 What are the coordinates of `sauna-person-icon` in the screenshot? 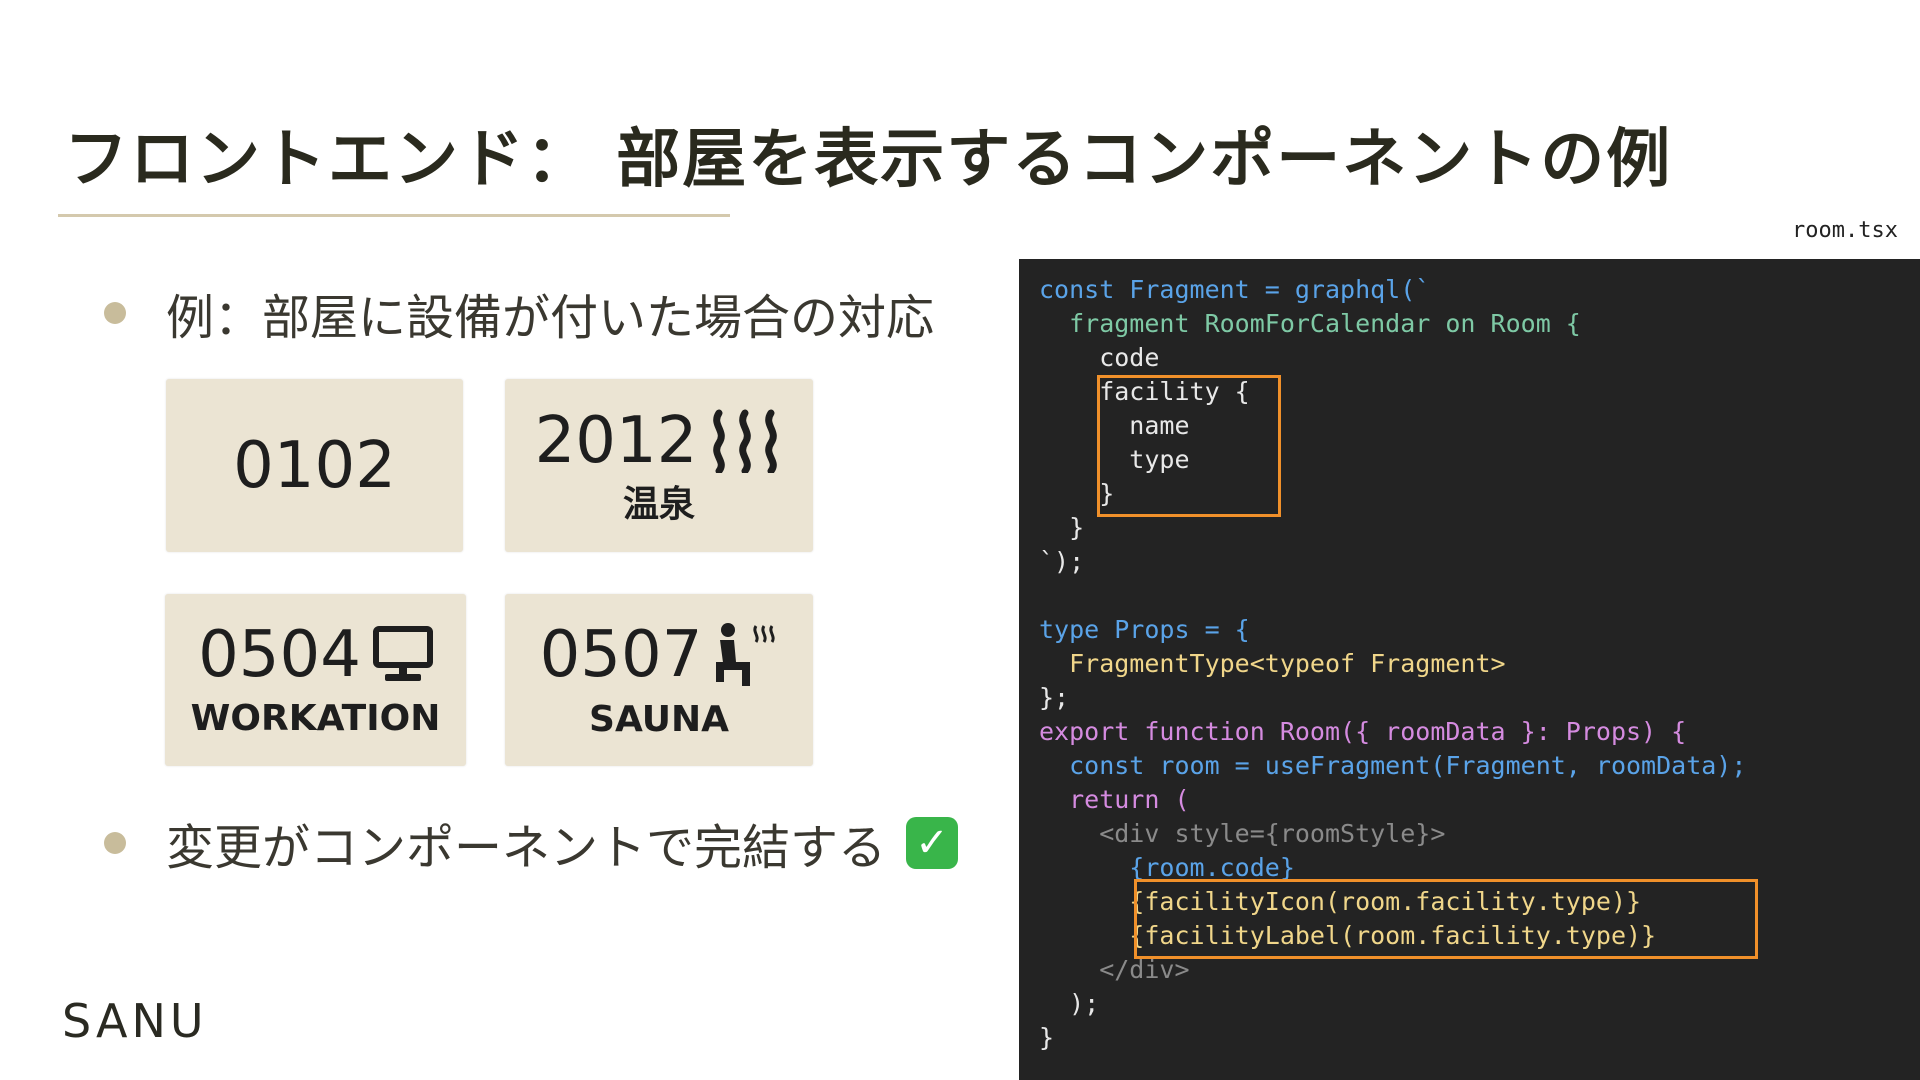 It's located at (746, 654).